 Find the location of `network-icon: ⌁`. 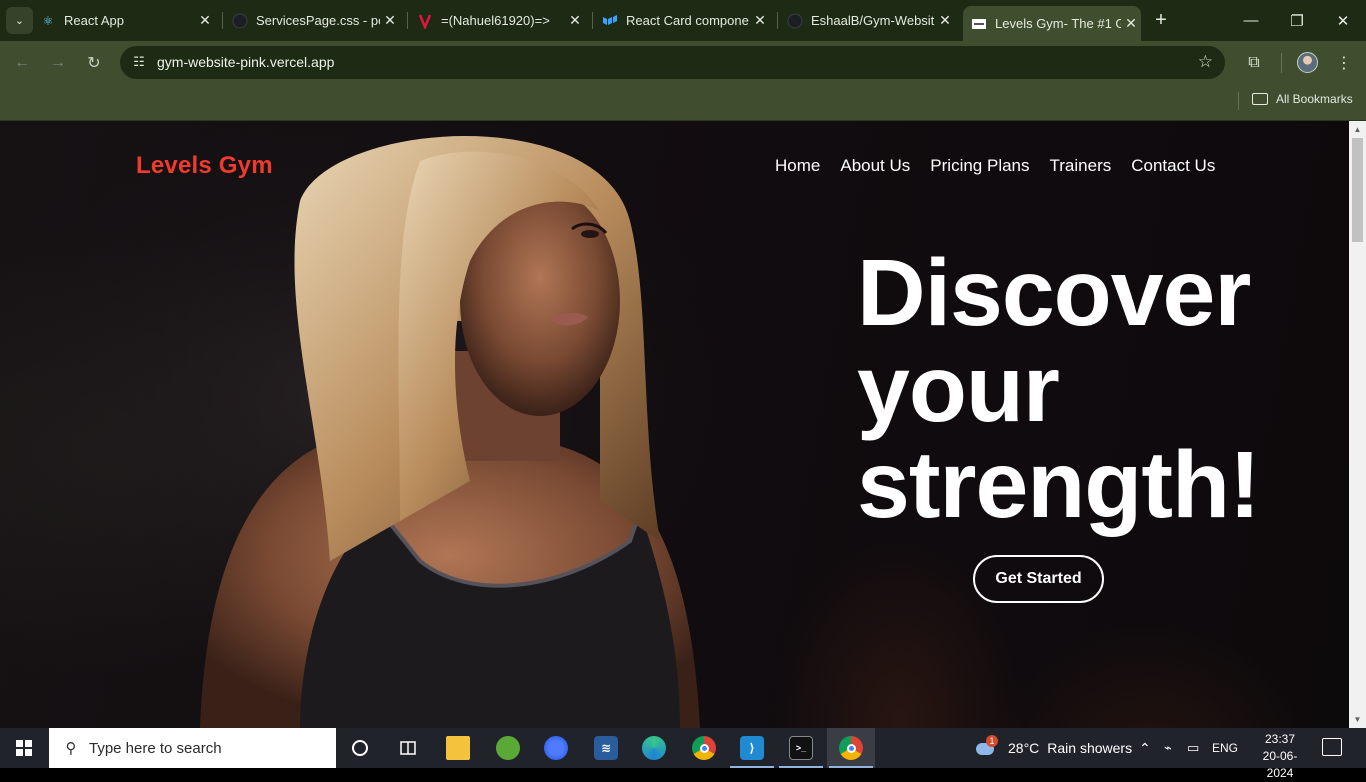

network-icon: ⌁ is located at coordinates (1168, 748).